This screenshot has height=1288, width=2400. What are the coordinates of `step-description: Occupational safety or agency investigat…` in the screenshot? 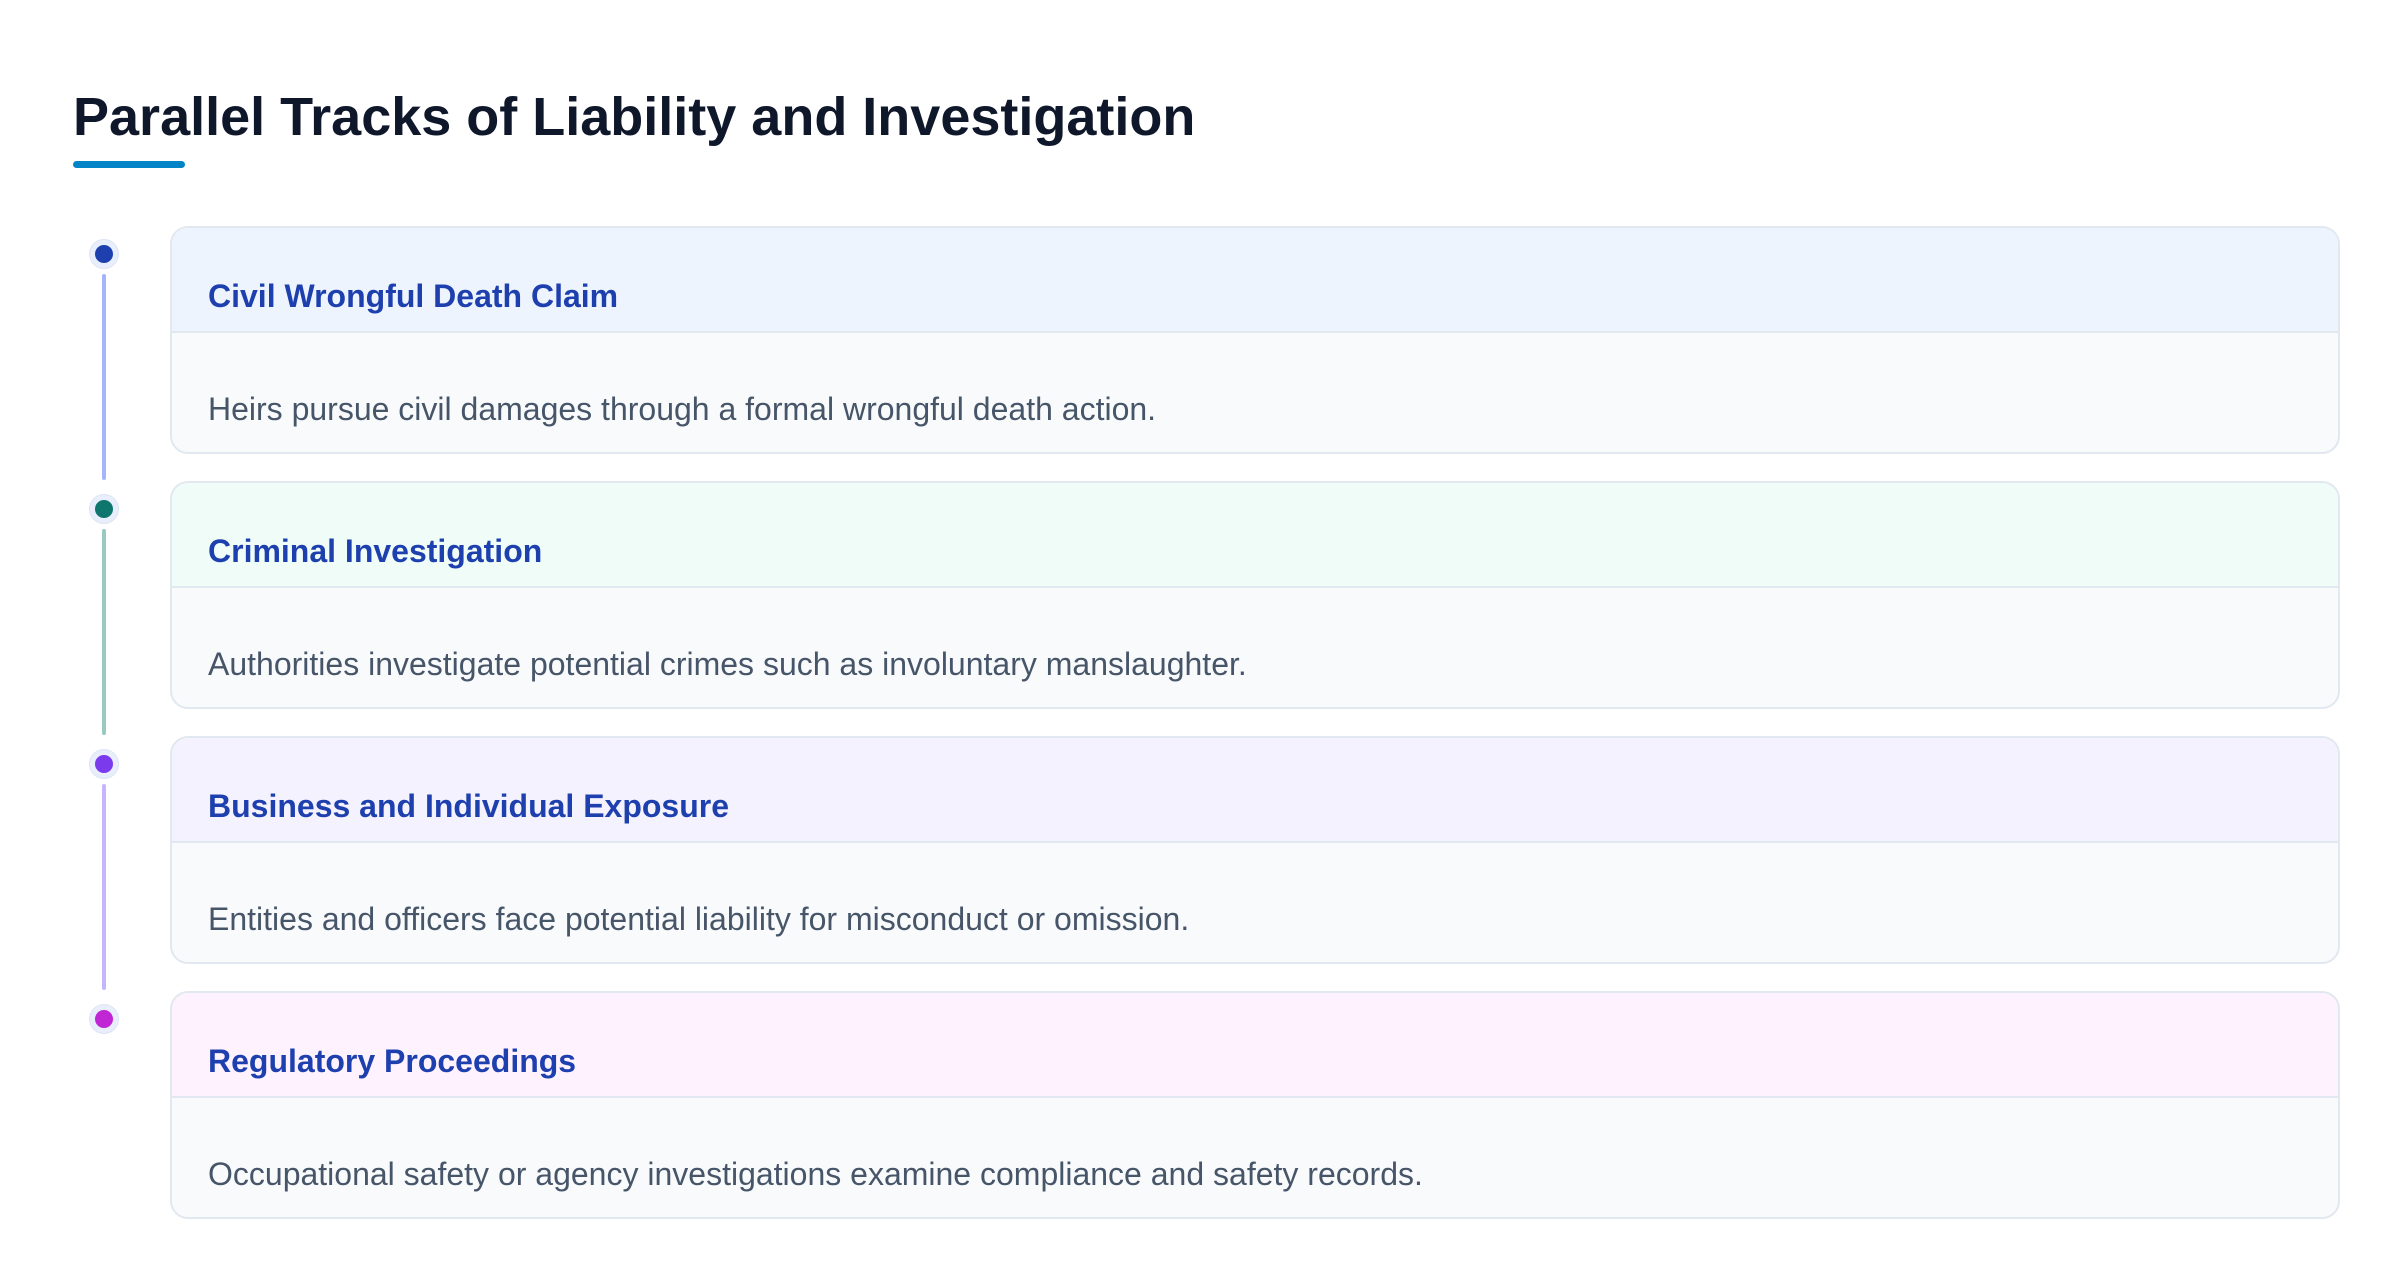 It's located at (815, 1174).